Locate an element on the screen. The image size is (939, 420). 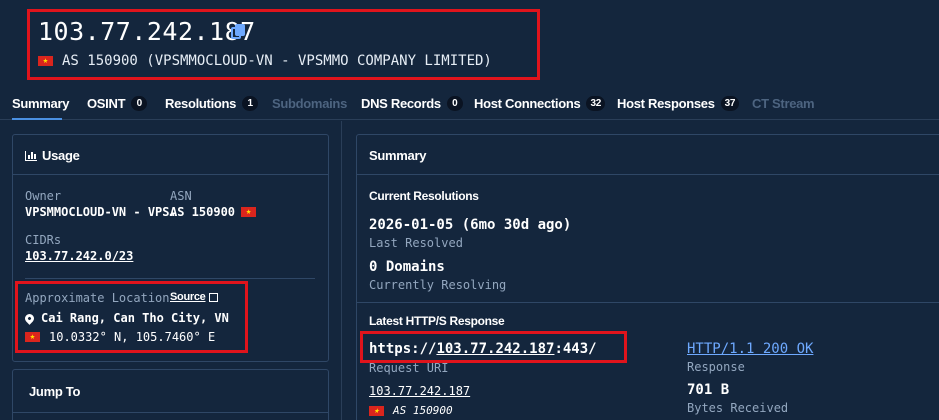
request-uri-label: Request URI is located at coordinates (409, 368).